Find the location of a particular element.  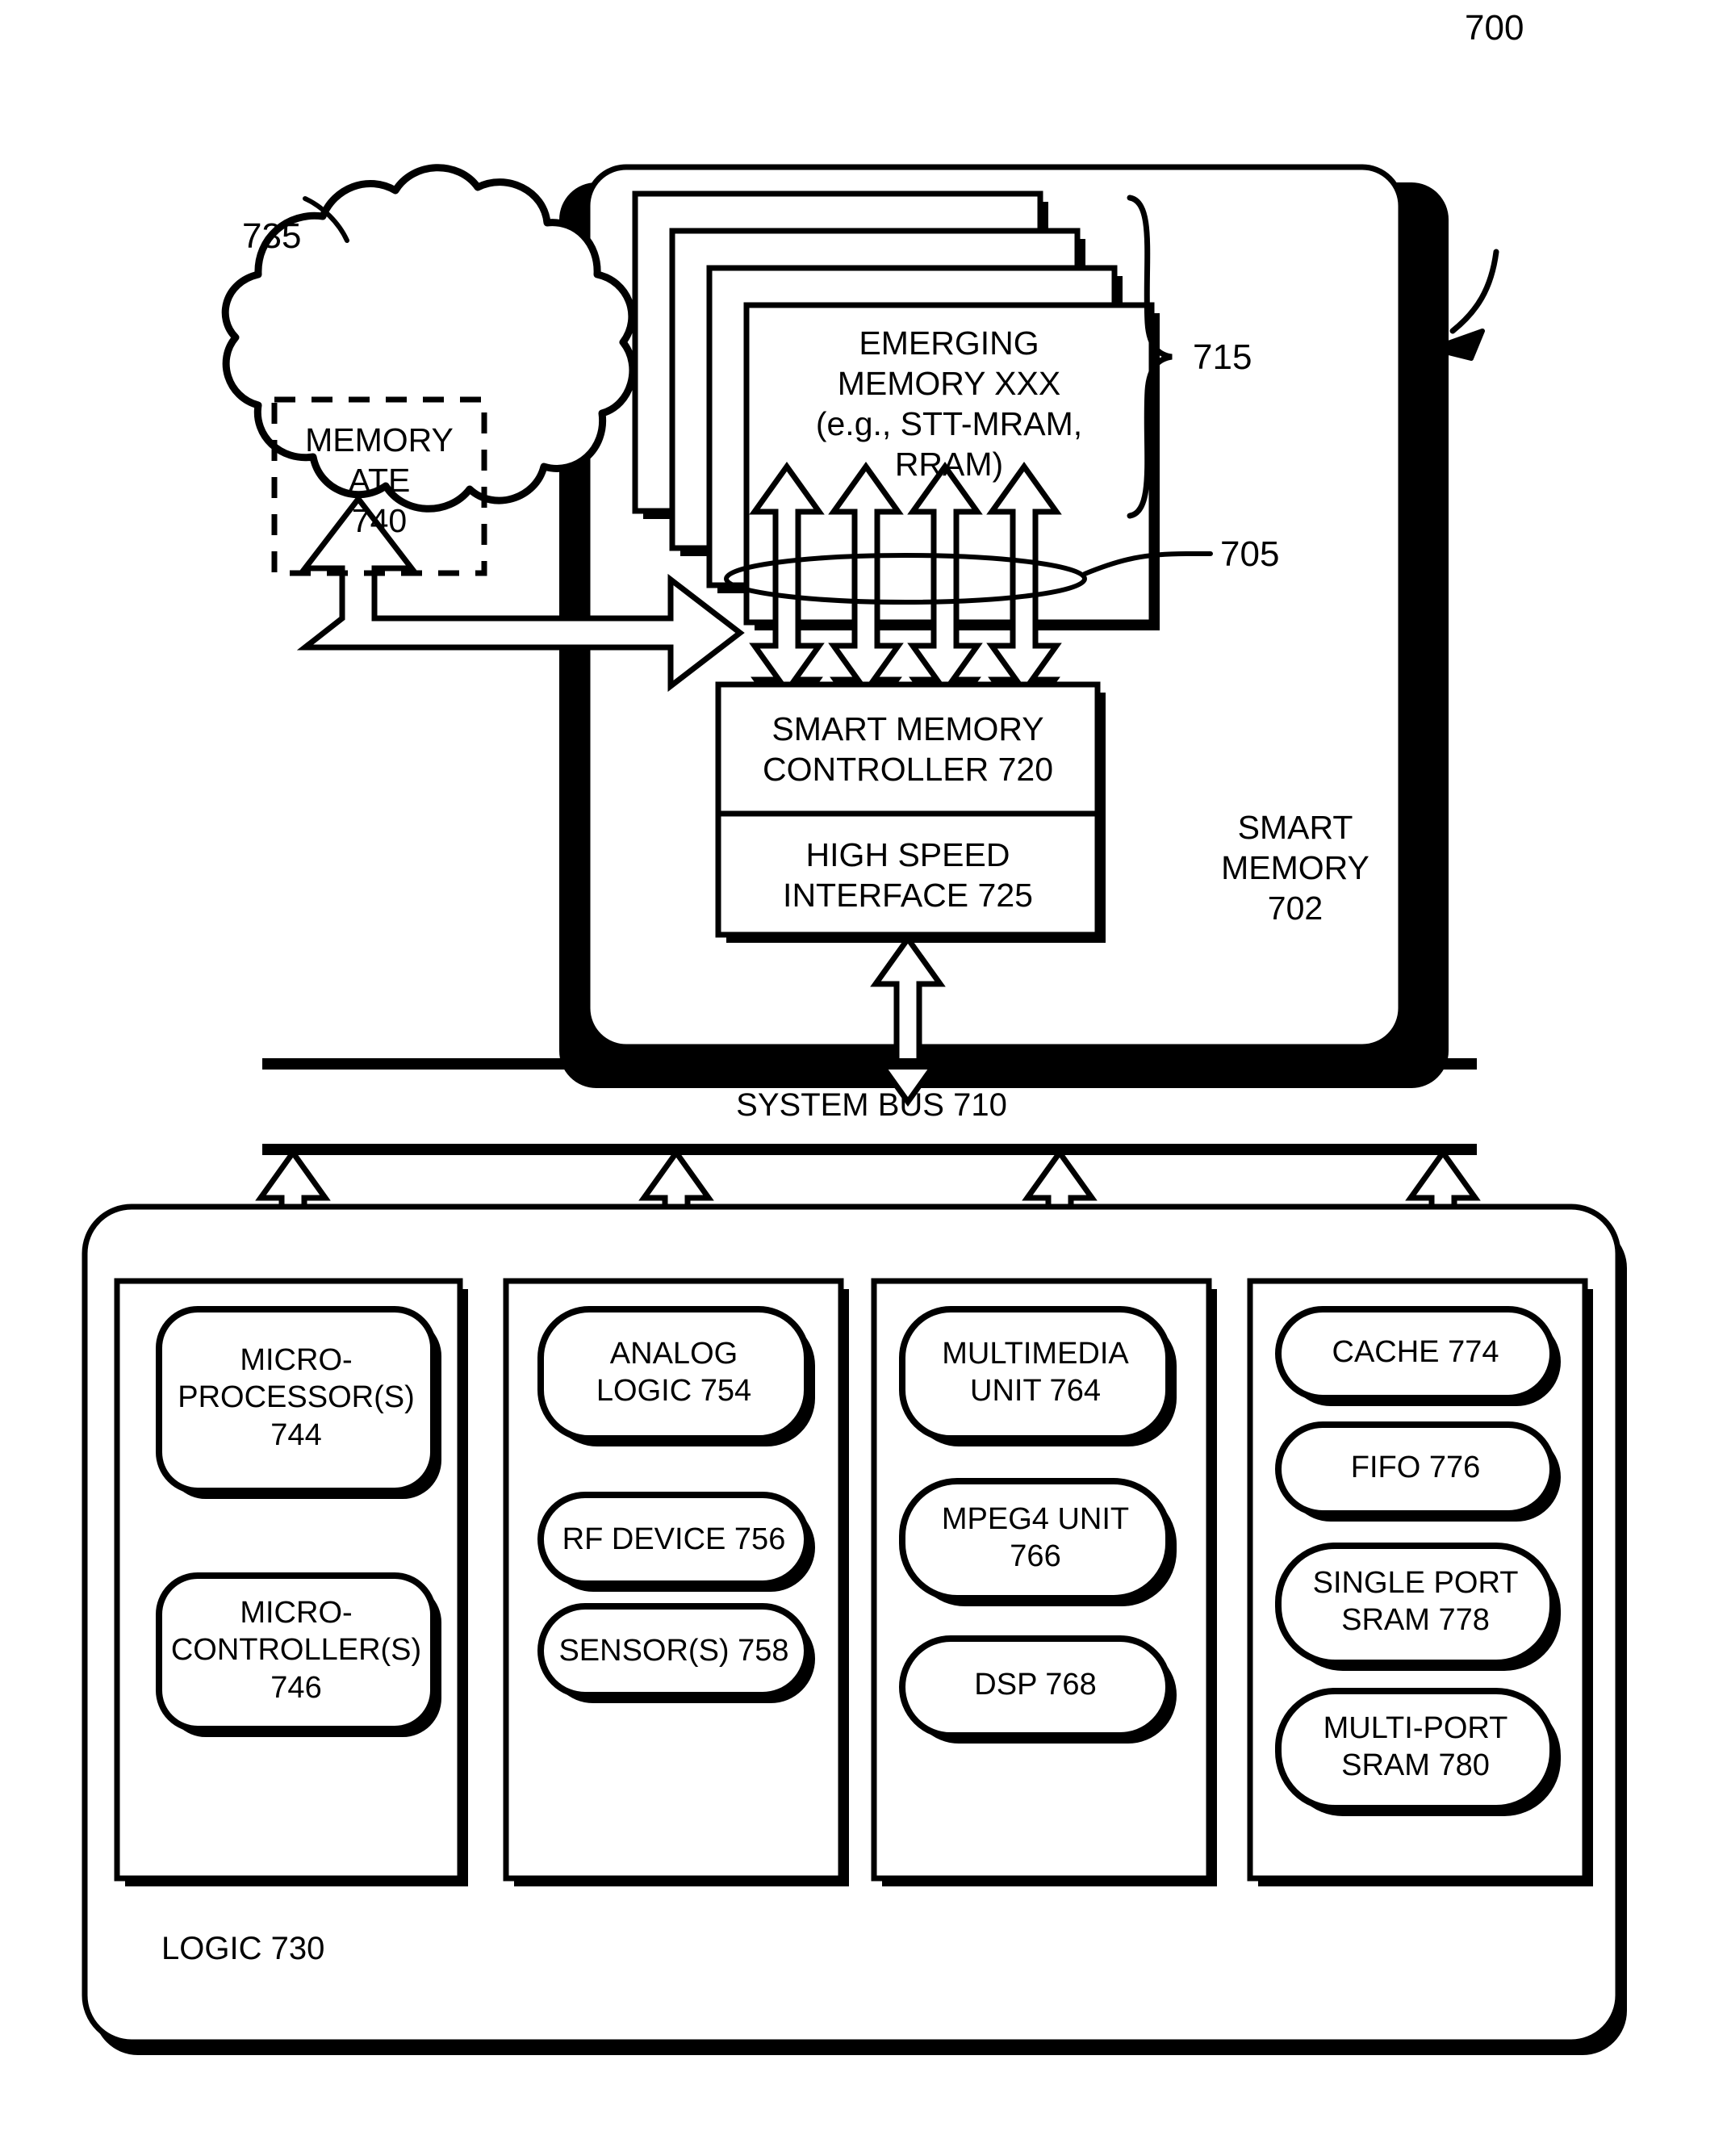

multimedia-unit-block-label: MULTIMEDIA UNIT 764 is located at coordinates (1036, 1372).